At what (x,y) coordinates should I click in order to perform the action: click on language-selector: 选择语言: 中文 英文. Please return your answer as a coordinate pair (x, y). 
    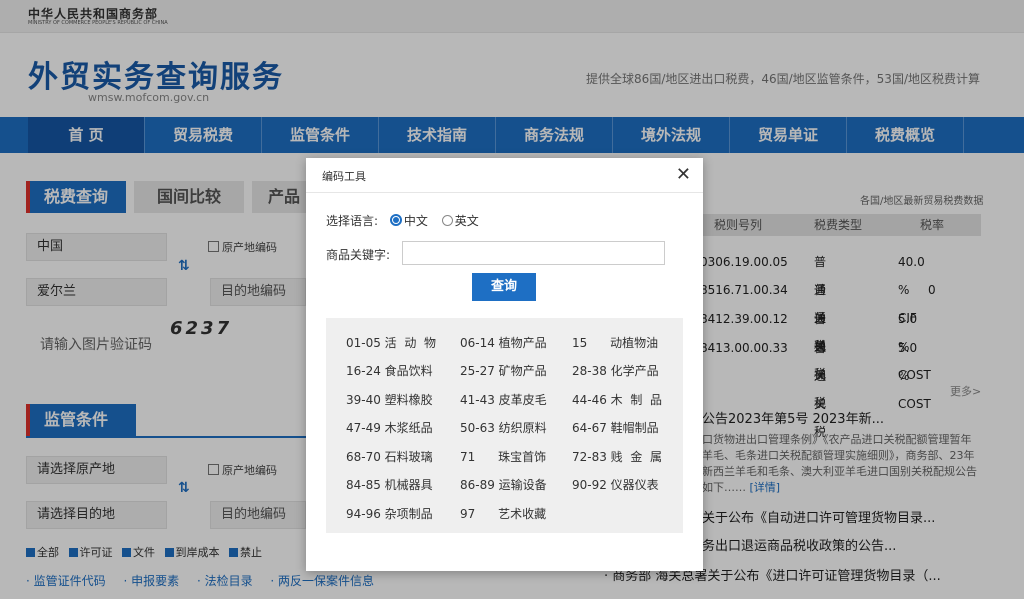
    Looking at the image, I should click on (402, 220).